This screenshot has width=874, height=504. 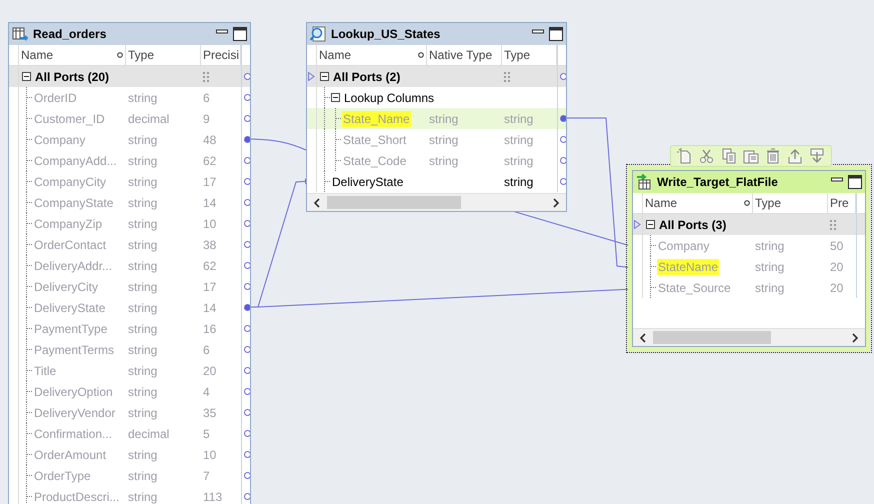 I want to click on port-row: All Ports (2), so click(x=436, y=76).